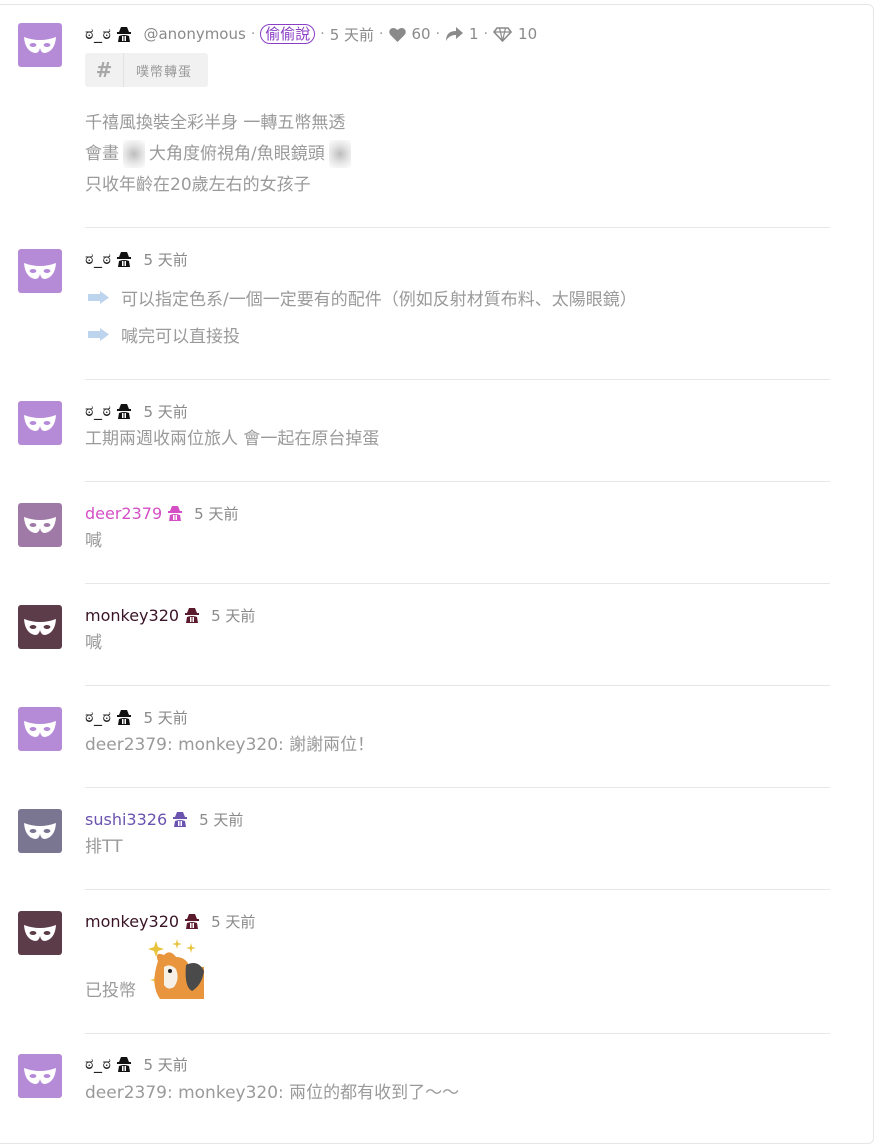 The height and width of the screenshot is (1144, 880). I want to click on op-line-2-text: 大角度俯視角/魚眼鏡頭, so click(237, 154).